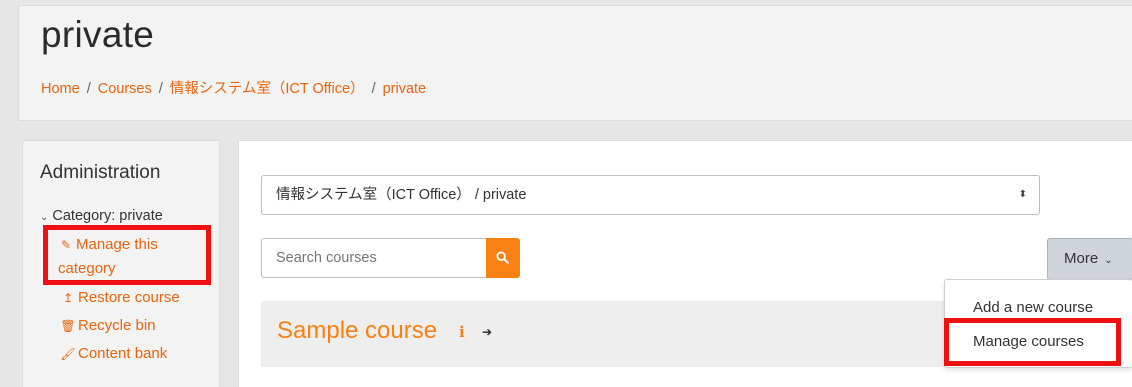 The width and height of the screenshot is (1132, 387). Describe the element at coordinates (462, 332) in the screenshot. I see `info-icon: i` at that location.